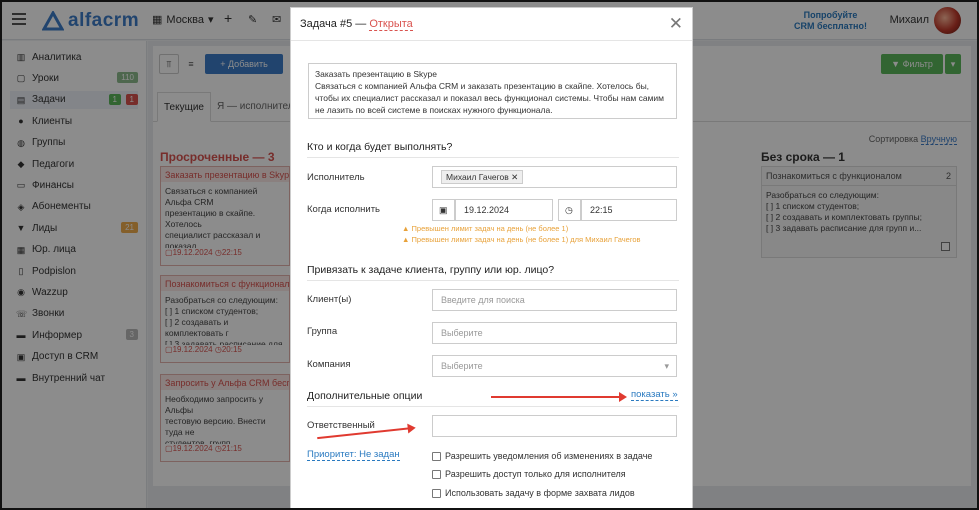 The height and width of the screenshot is (510, 979). Describe the element at coordinates (341, 425) in the screenshot. I see `responsible-label: Ответственный` at that location.